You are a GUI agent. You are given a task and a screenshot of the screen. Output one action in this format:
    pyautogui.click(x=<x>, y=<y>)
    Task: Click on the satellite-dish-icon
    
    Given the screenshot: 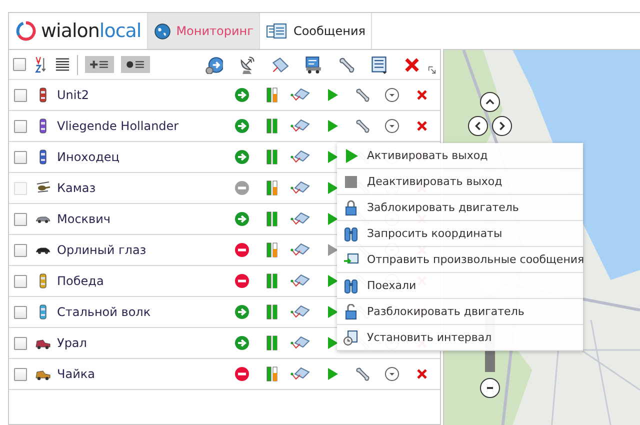 What is the action you would take?
    pyautogui.click(x=247, y=65)
    